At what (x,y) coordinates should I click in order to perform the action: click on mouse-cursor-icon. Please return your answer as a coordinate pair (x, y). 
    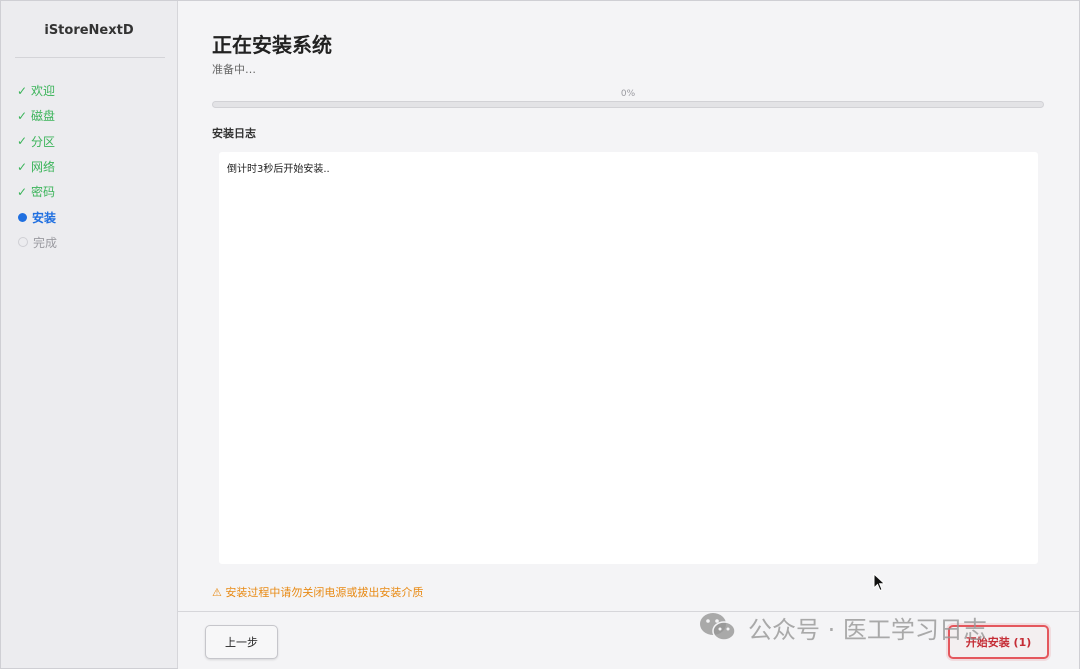
    Looking at the image, I should click on (879, 582).